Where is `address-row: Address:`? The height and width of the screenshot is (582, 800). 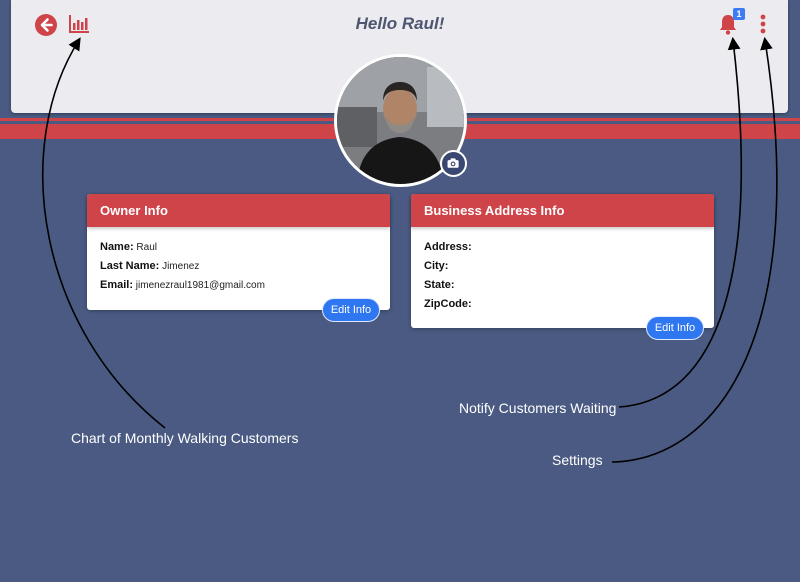
address-row: Address: is located at coordinates (569, 249).